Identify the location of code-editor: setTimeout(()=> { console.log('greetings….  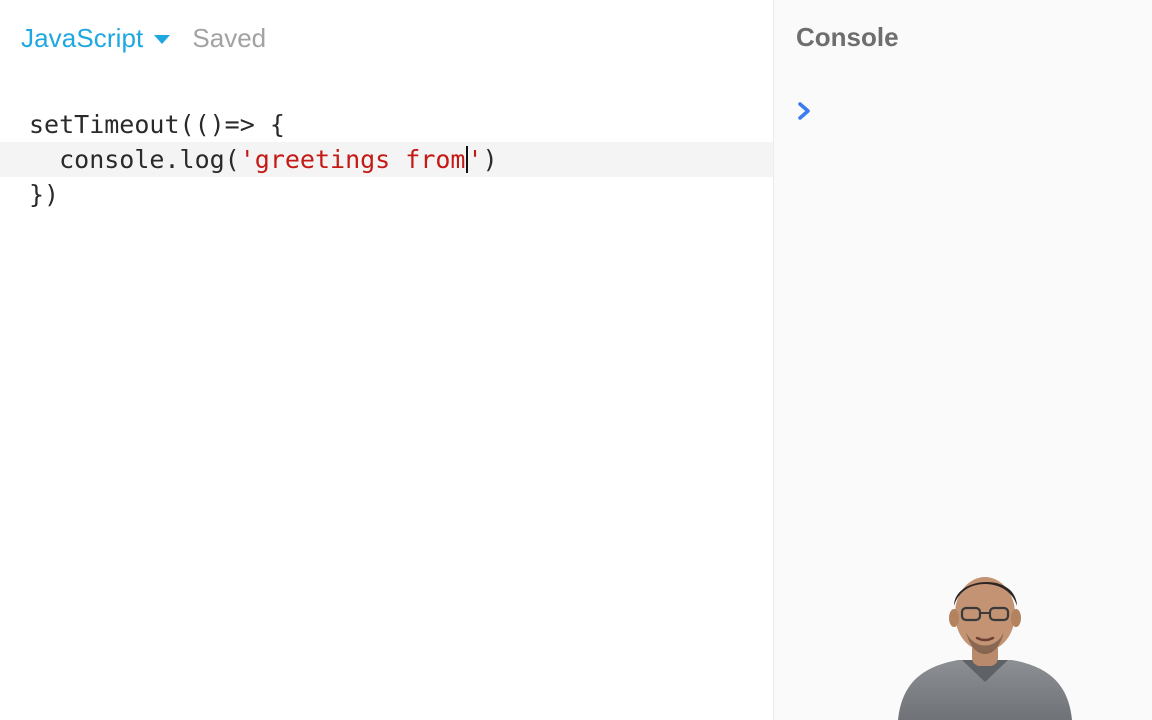
(386, 159).